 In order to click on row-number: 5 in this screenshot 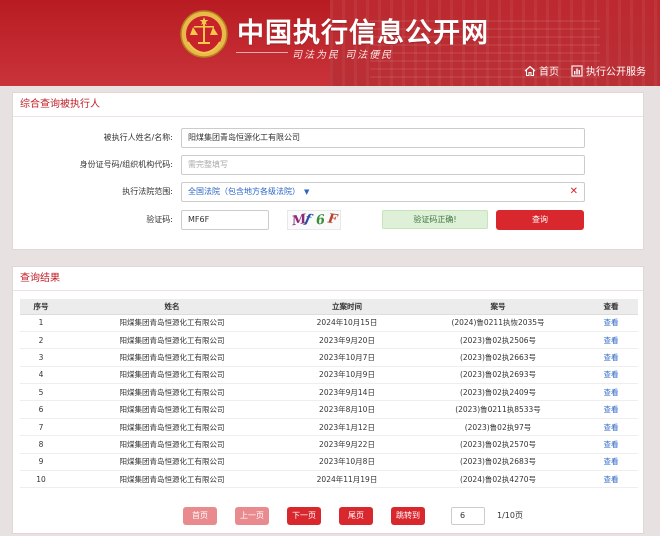, I will do `click(41, 392)`.